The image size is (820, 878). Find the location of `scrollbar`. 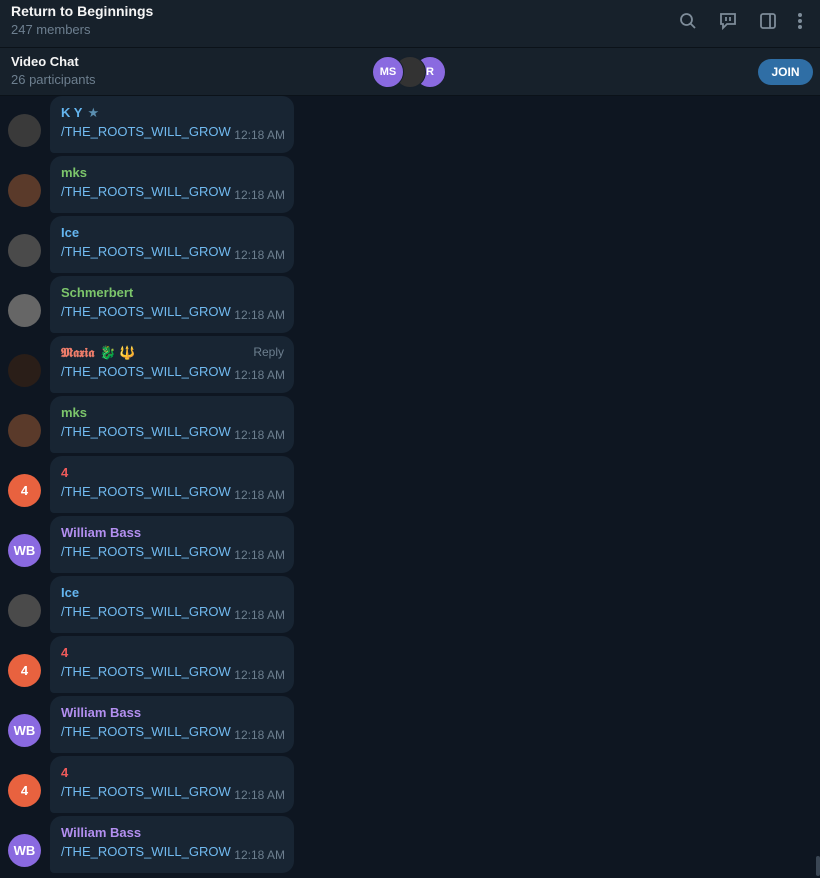

scrollbar is located at coordinates (818, 866).